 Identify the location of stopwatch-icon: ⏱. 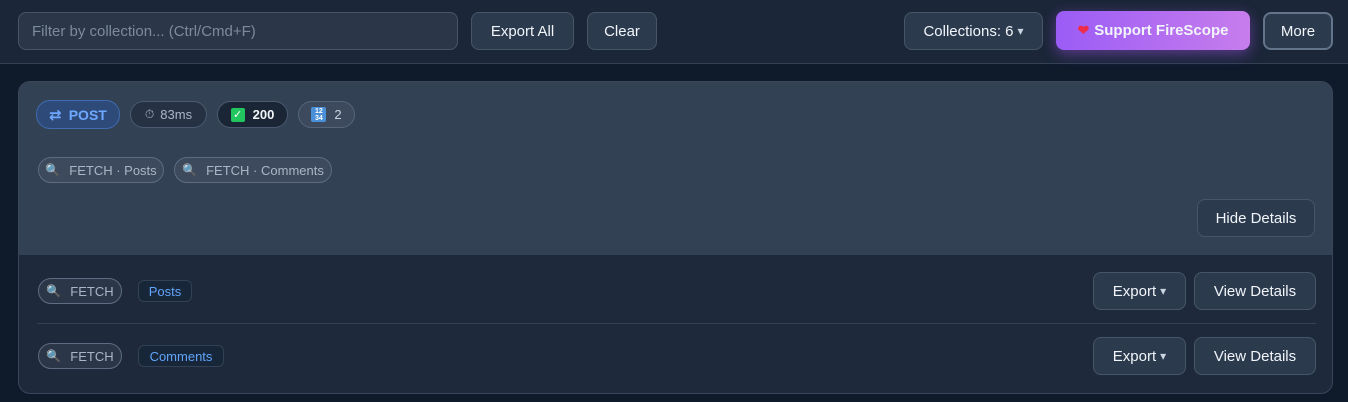
(149, 114).